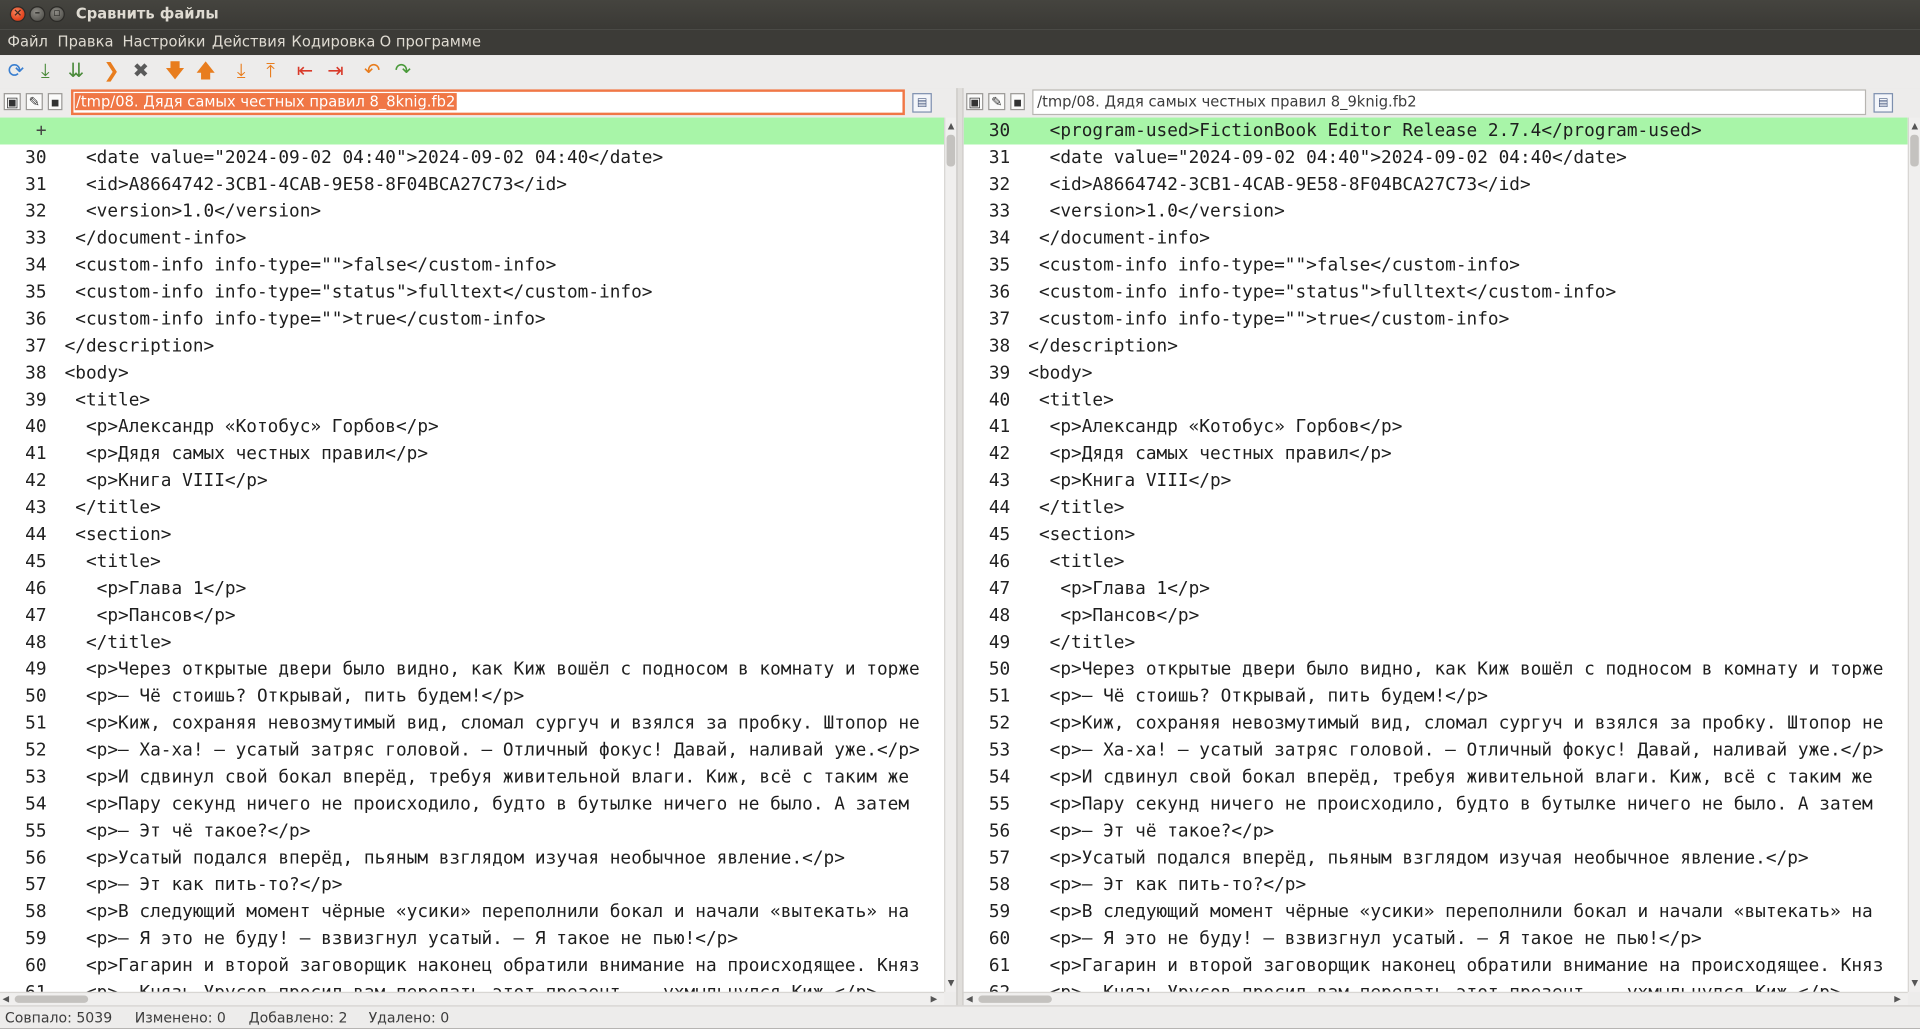 The width and height of the screenshot is (1920, 1029). I want to click on stop-button: ✖, so click(140, 71).